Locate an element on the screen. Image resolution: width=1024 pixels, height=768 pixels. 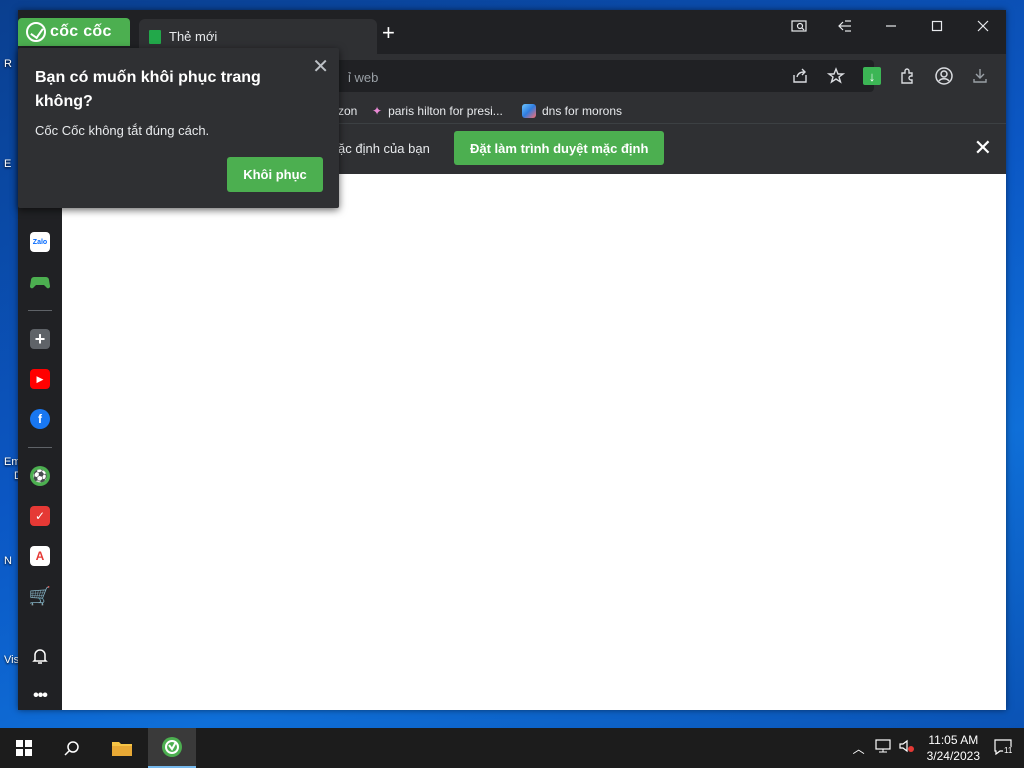
facebook-icon: f is located at coordinates (40, 419).